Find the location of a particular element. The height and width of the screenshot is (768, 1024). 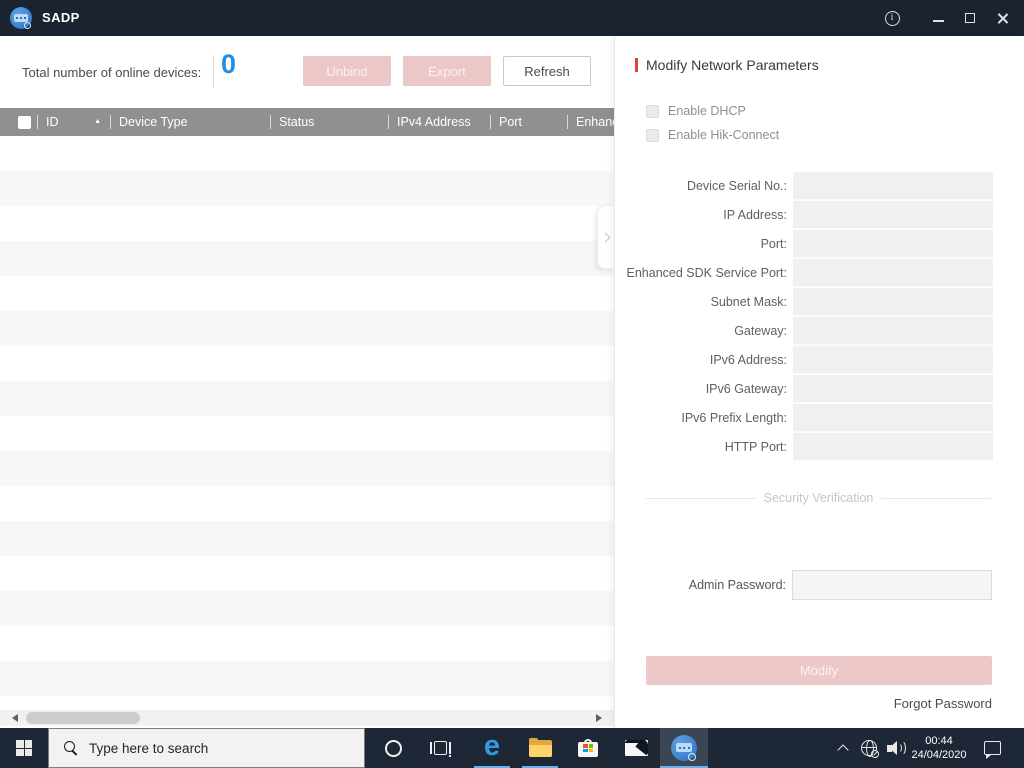

mail-icon is located at coordinates (636, 748).